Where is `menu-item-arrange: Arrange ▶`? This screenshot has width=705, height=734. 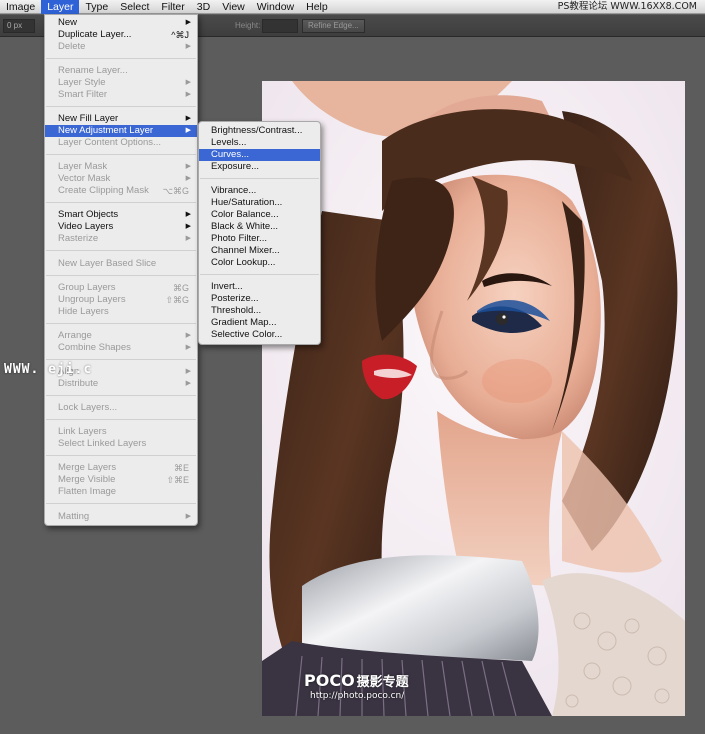
menu-item-arrange: Arrange ▶ is located at coordinates (124, 335).